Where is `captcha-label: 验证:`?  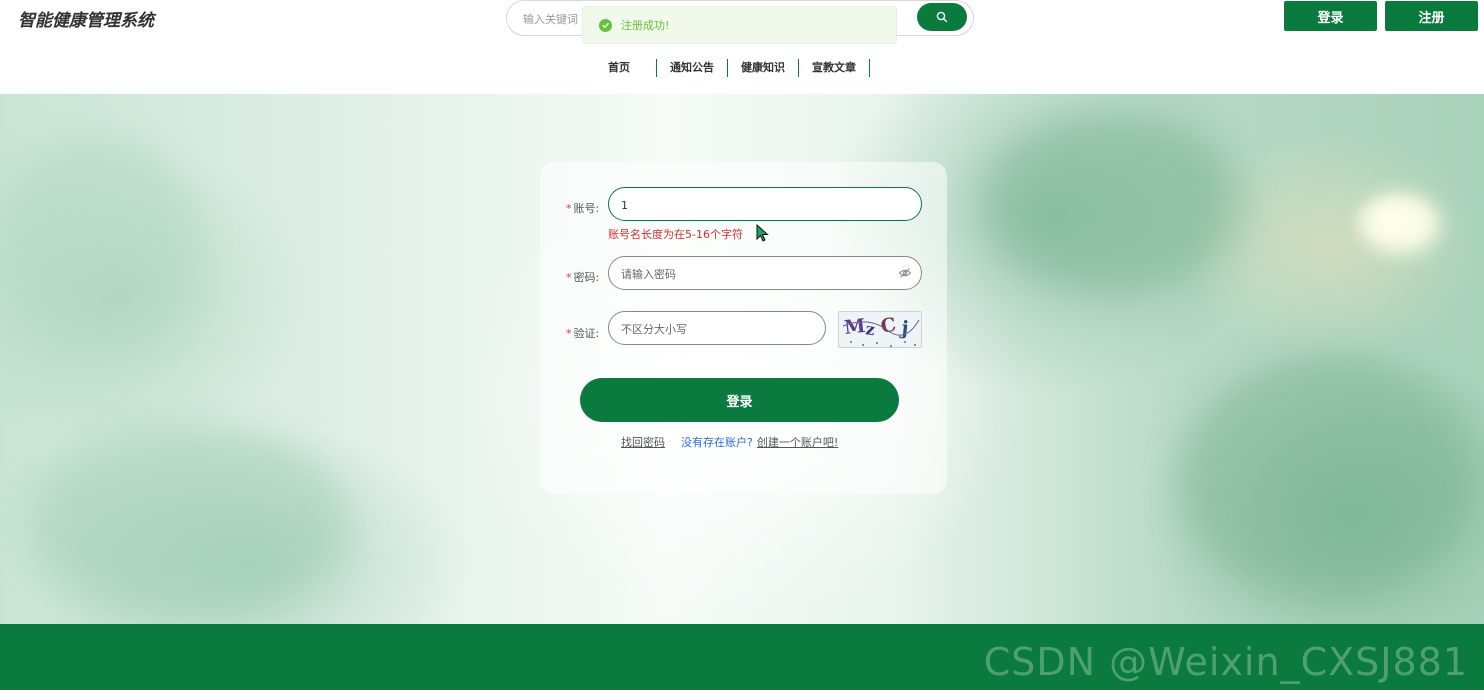 captcha-label: 验证: is located at coordinates (586, 333).